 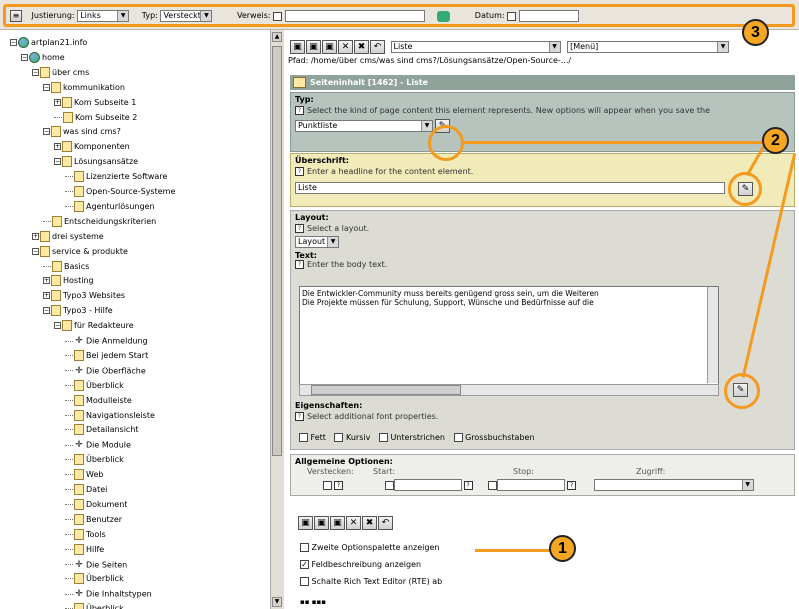 I want to click on tree-item: − artplan21.info, so click(x=48, y=43).